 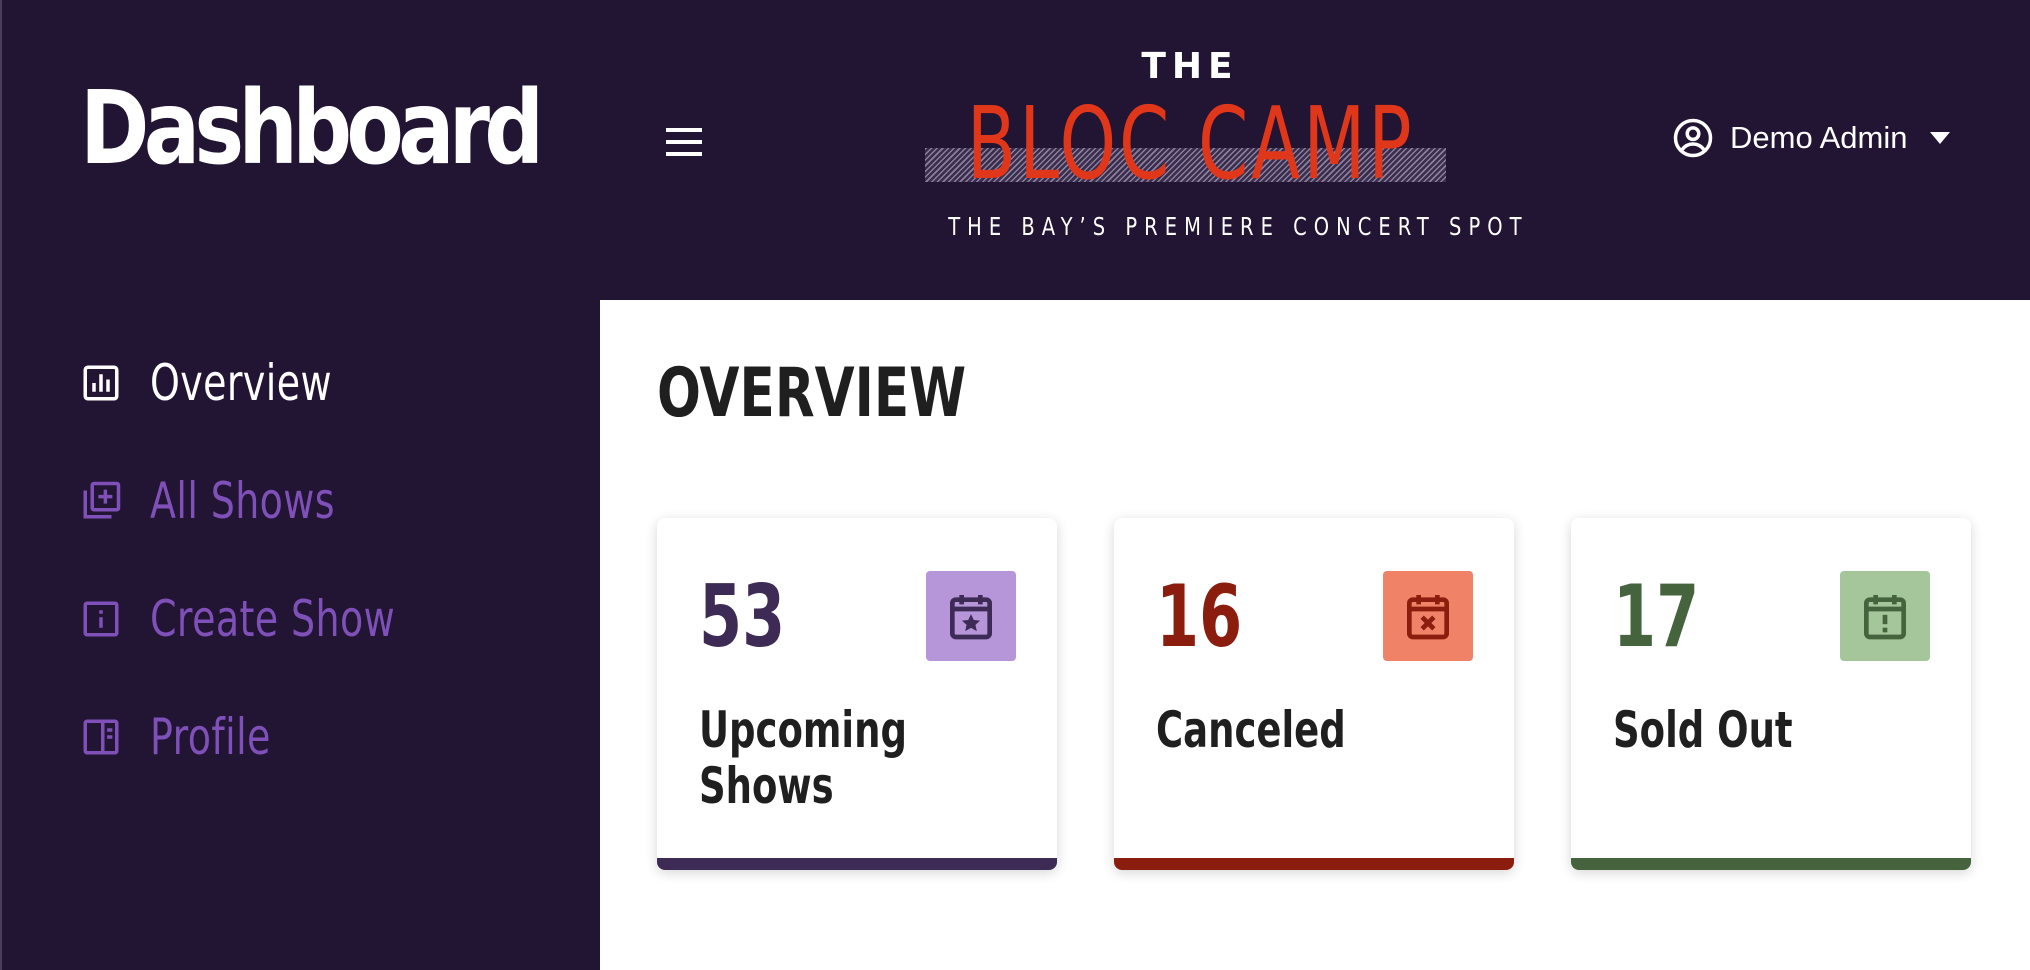 What do you see at coordinates (242, 501) in the screenshot?
I see `sidebar-item-label: All Shows` at bounding box center [242, 501].